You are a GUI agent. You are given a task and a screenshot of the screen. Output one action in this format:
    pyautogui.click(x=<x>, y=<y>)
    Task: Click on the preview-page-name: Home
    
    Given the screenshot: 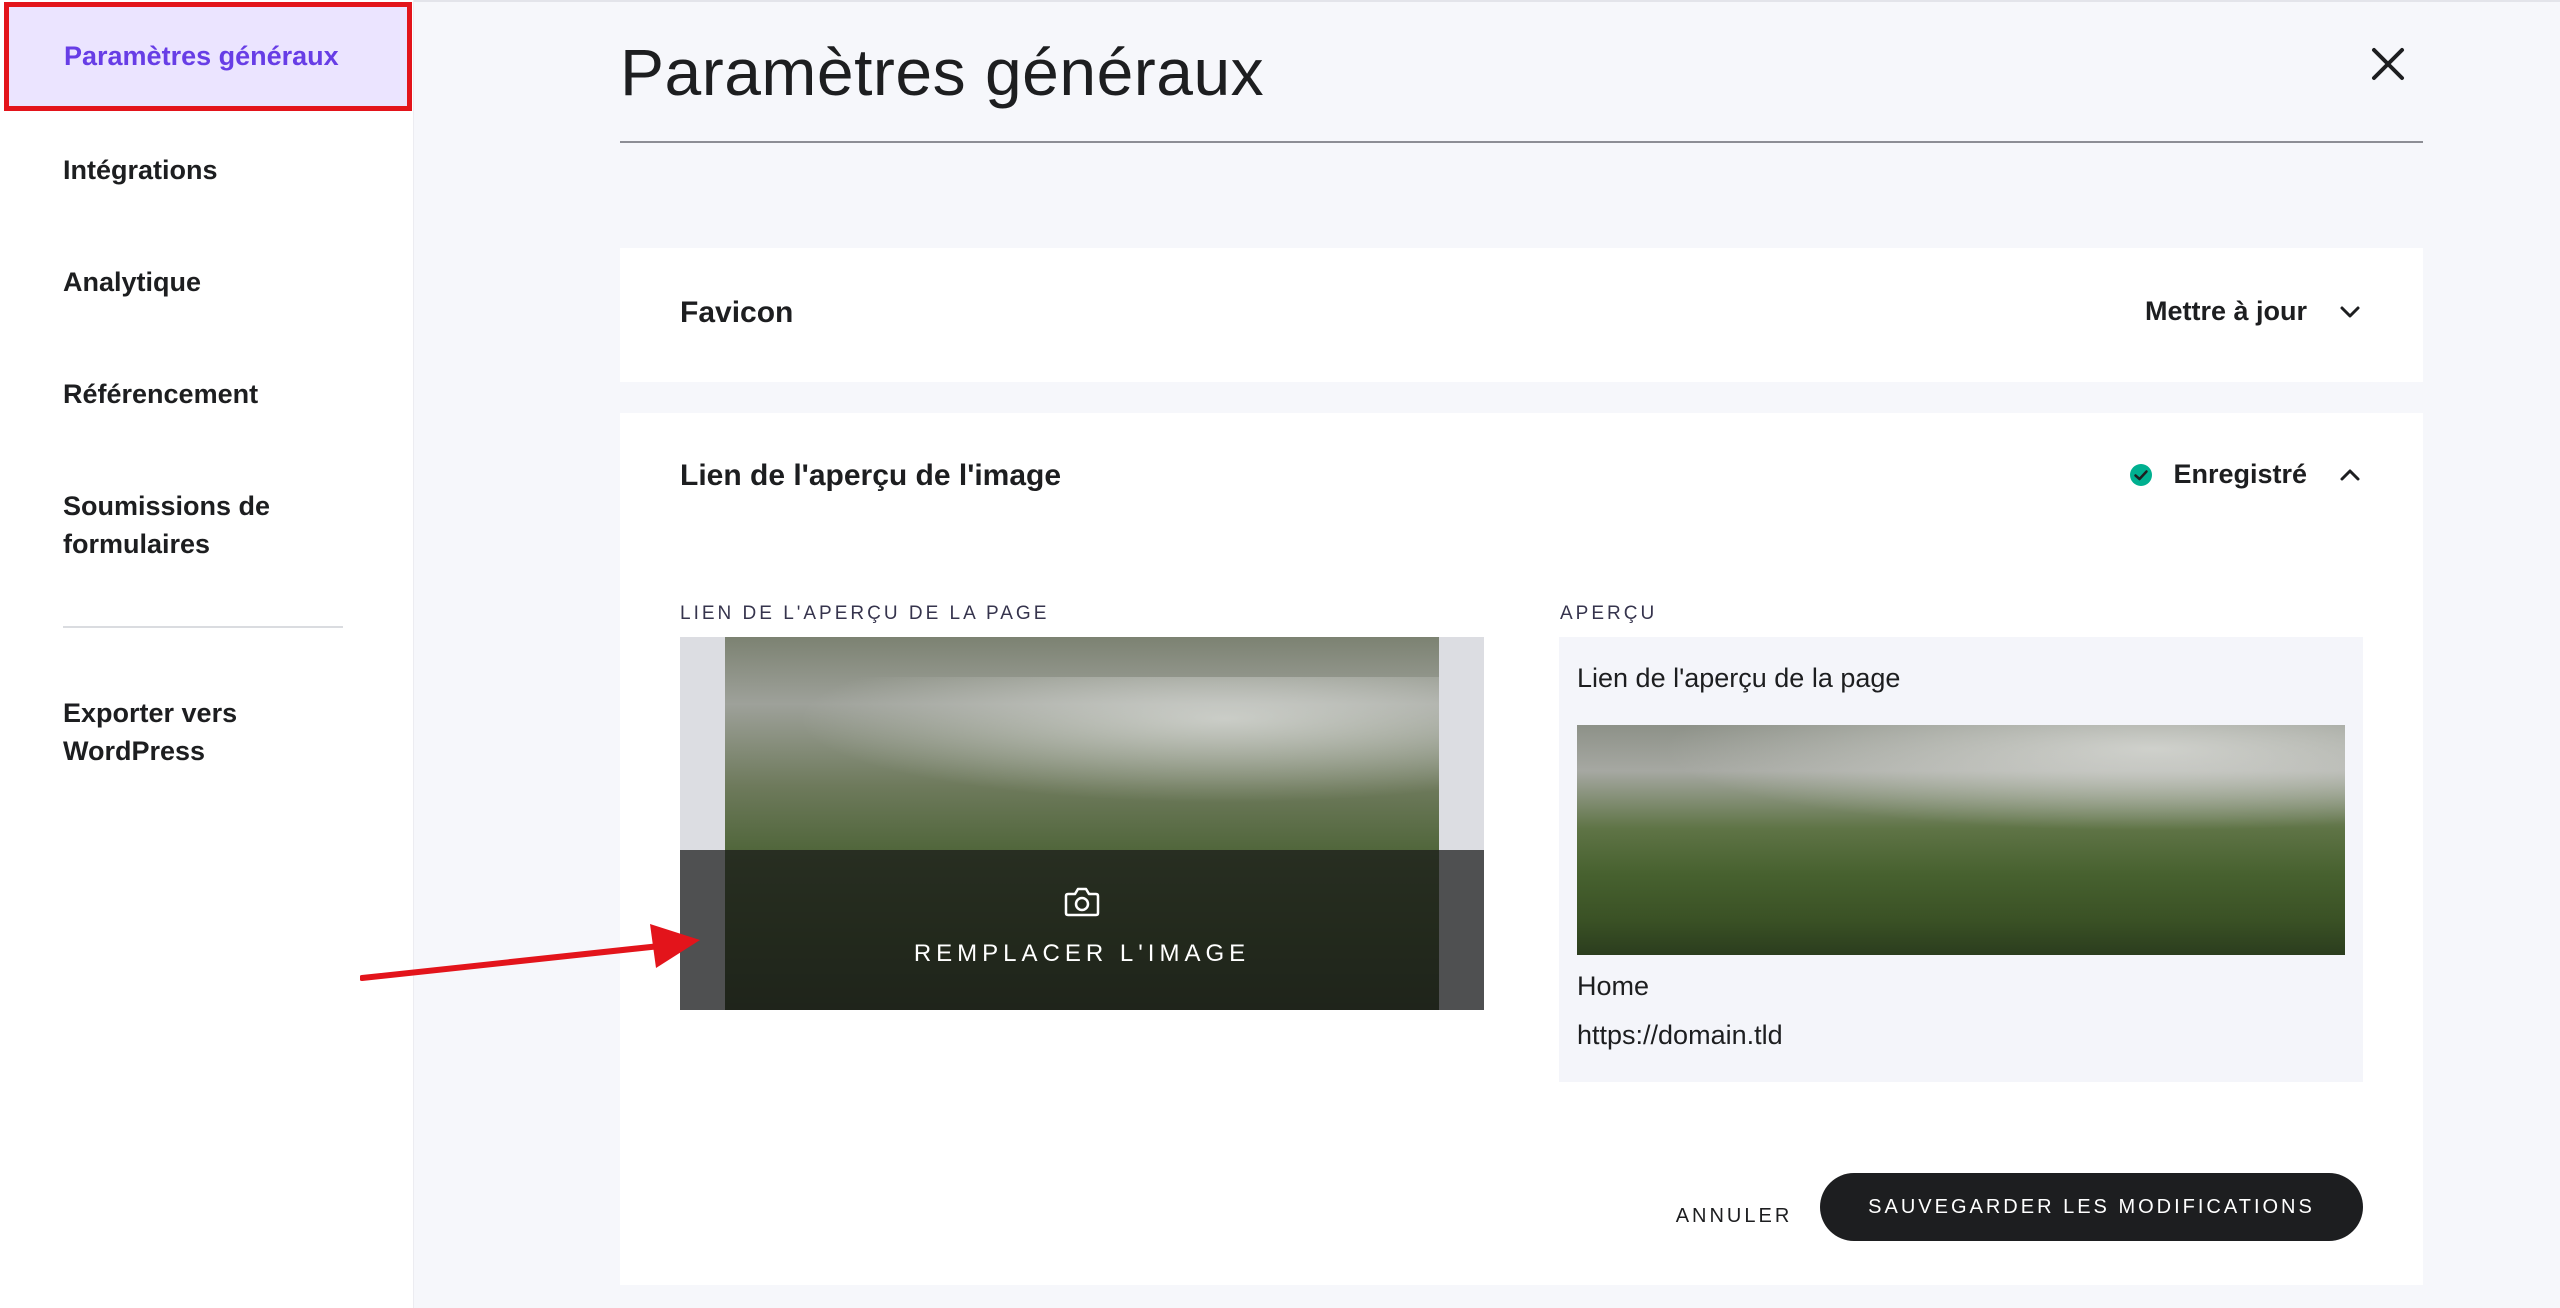 What is the action you would take?
    pyautogui.click(x=1613, y=986)
    